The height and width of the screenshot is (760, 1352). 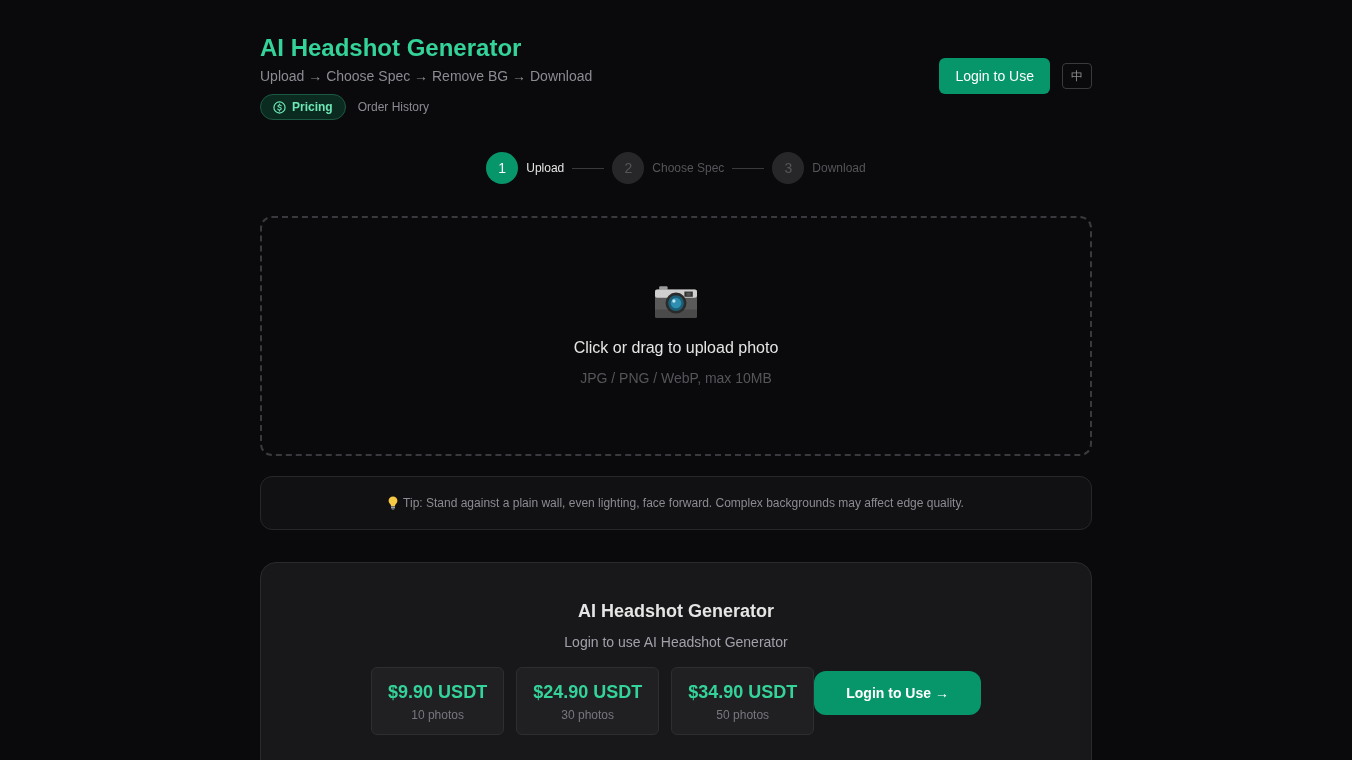 What do you see at coordinates (303, 107) in the screenshot?
I see `pricing-pill: Pricing` at bounding box center [303, 107].